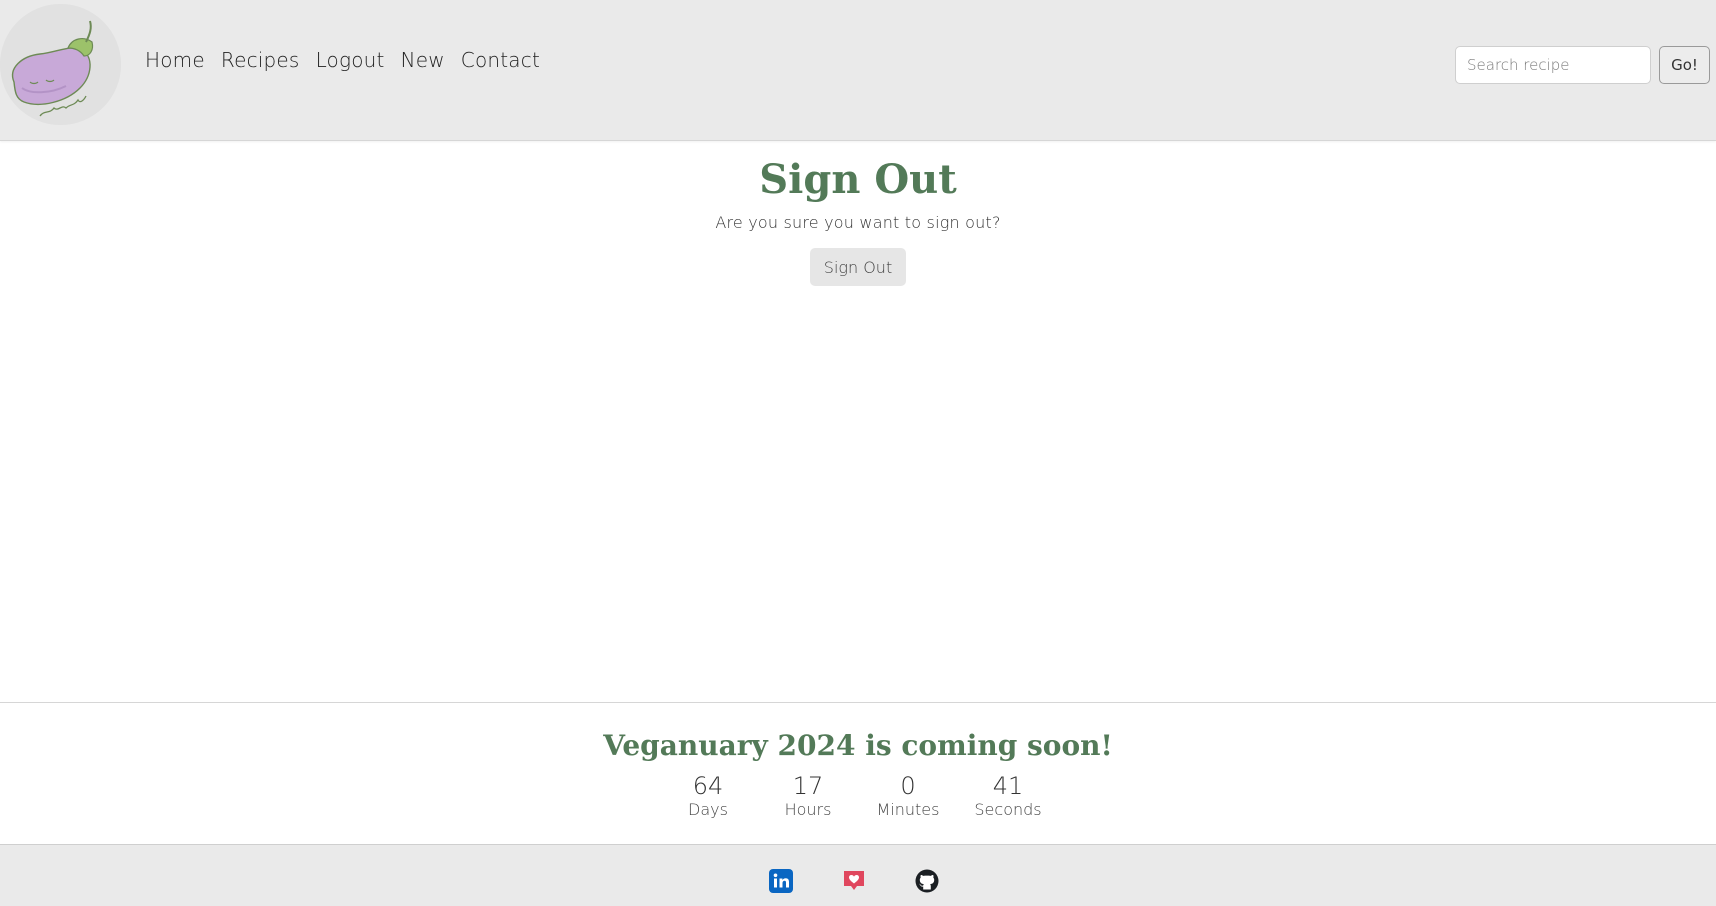 Image resolution: width=1716 pixels, height=906 pixels. What do you see at coordinates (781, 881) in the screenshot?
I see `linkedin-icon` at bounding box center [781, 881].